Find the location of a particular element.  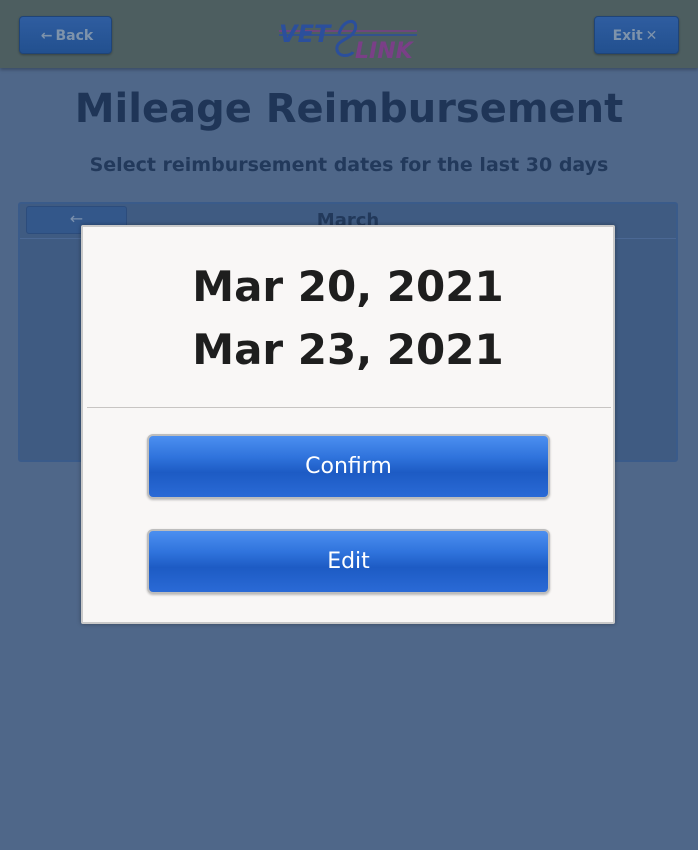

selected-date: Mar 23, 2021 is located at coordinates (348, 349).